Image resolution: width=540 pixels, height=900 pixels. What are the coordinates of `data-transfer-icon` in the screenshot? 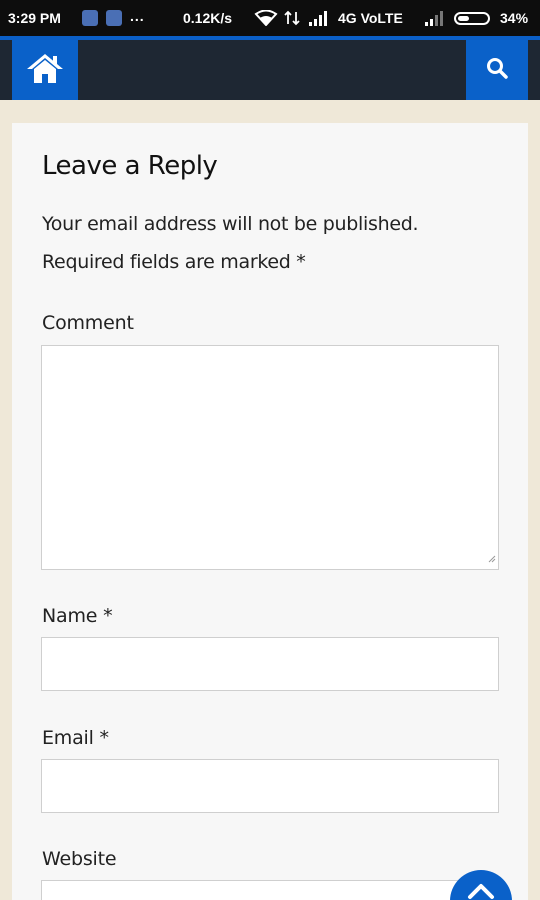 It's located at (292, 19).